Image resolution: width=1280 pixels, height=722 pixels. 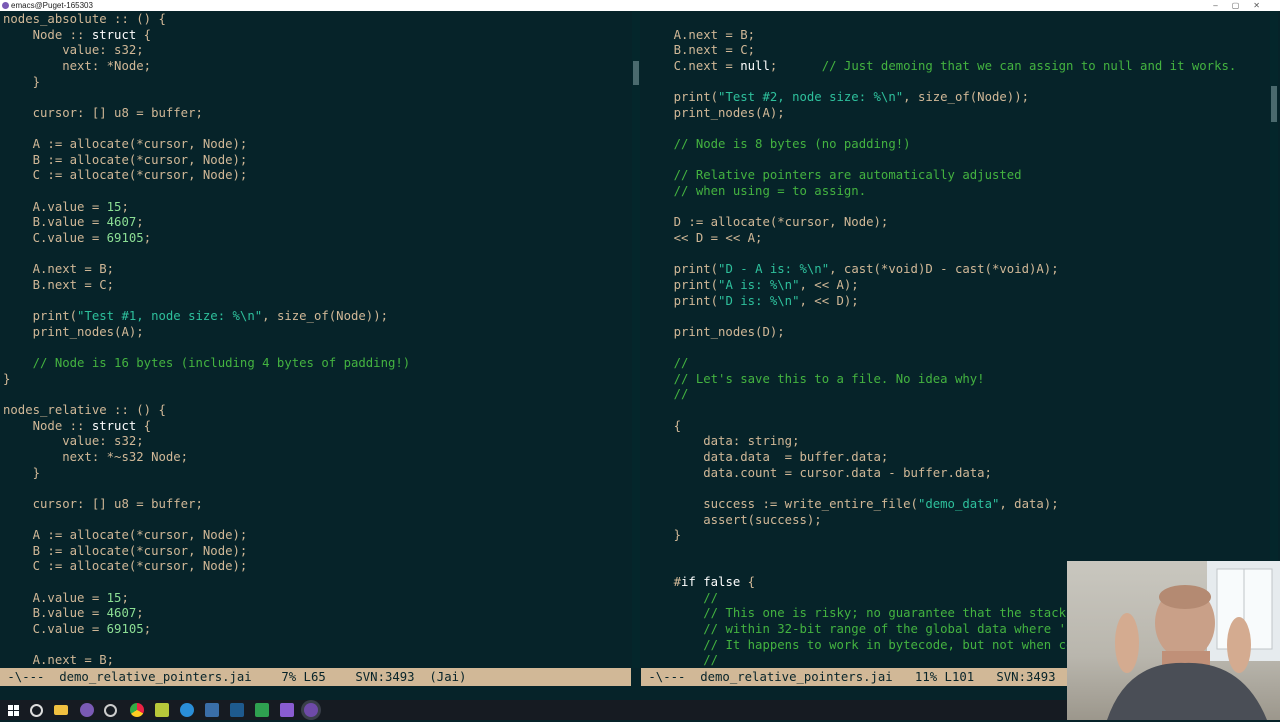 What do you see at coordinates (206, 411) in the screenshot?
I see `left-code-line: nodes_relative :: () {` at bounding box center [206, 411].